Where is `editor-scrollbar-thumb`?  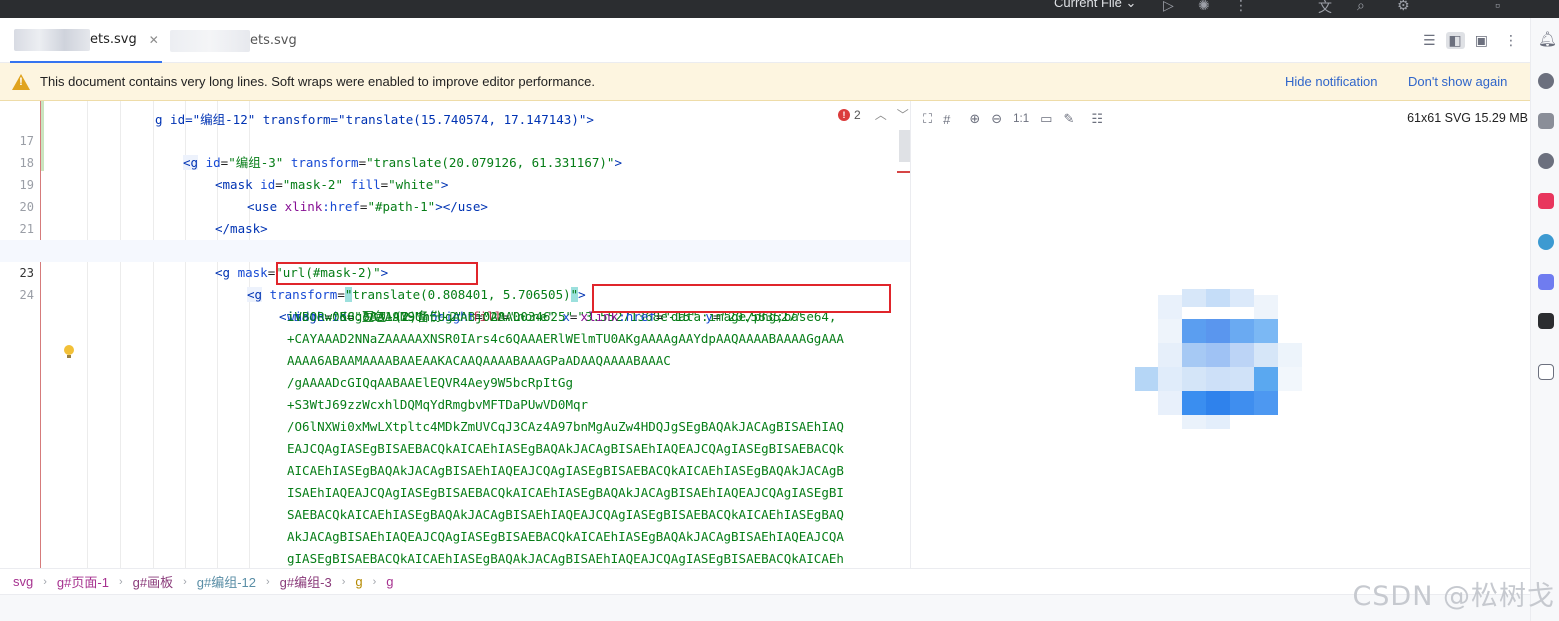 editor-scrollbar-thumb is located at coordinates (904, 146).